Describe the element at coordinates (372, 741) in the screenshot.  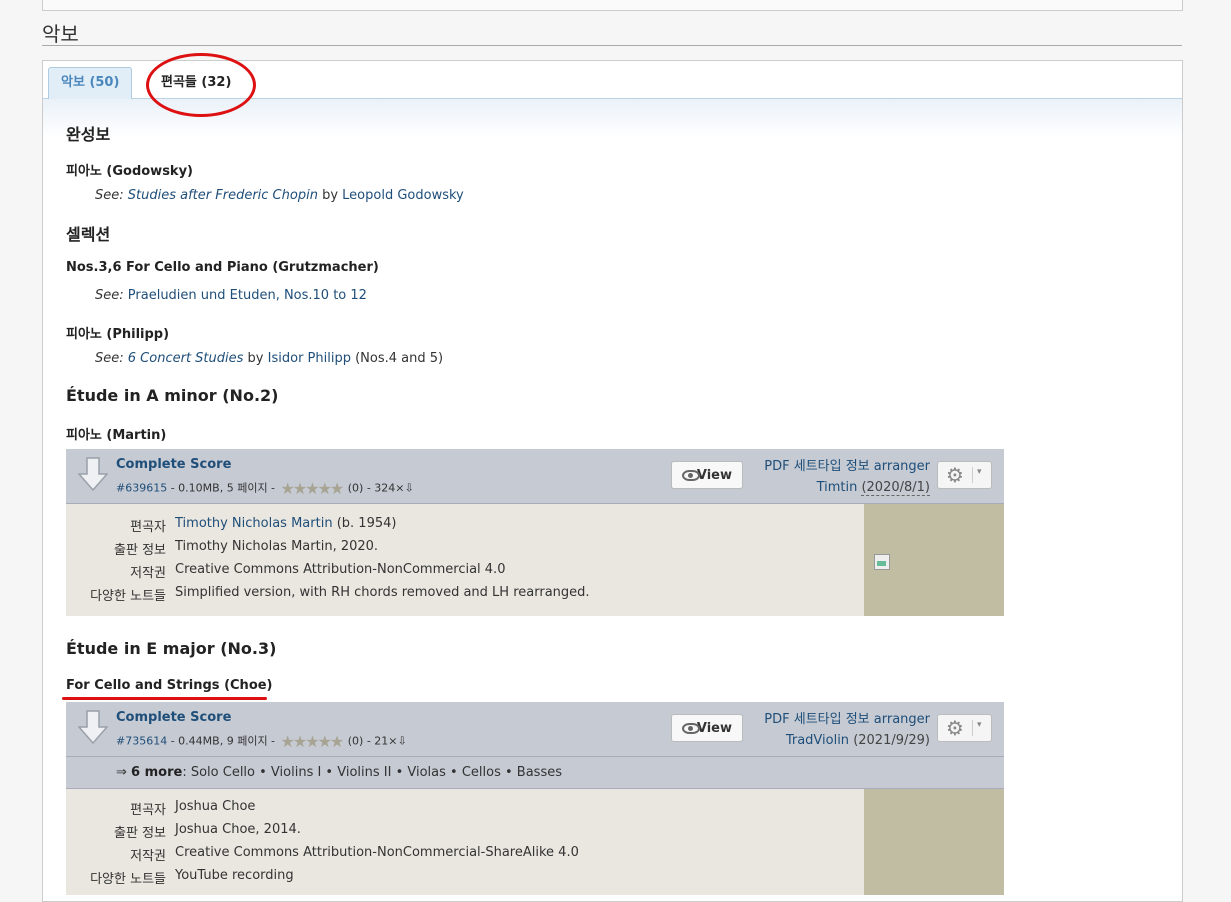
I see `rating-downloads: (0) - 21×` at that location.